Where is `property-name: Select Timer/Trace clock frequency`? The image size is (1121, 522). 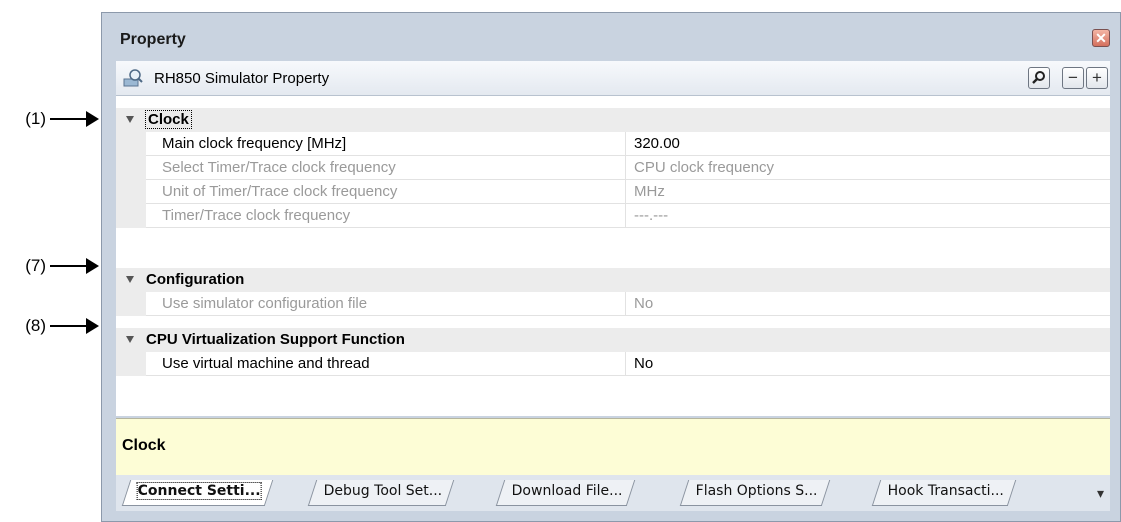 property-name: Select Timer/Trace clock frequency is located at coordinates (386, 168).